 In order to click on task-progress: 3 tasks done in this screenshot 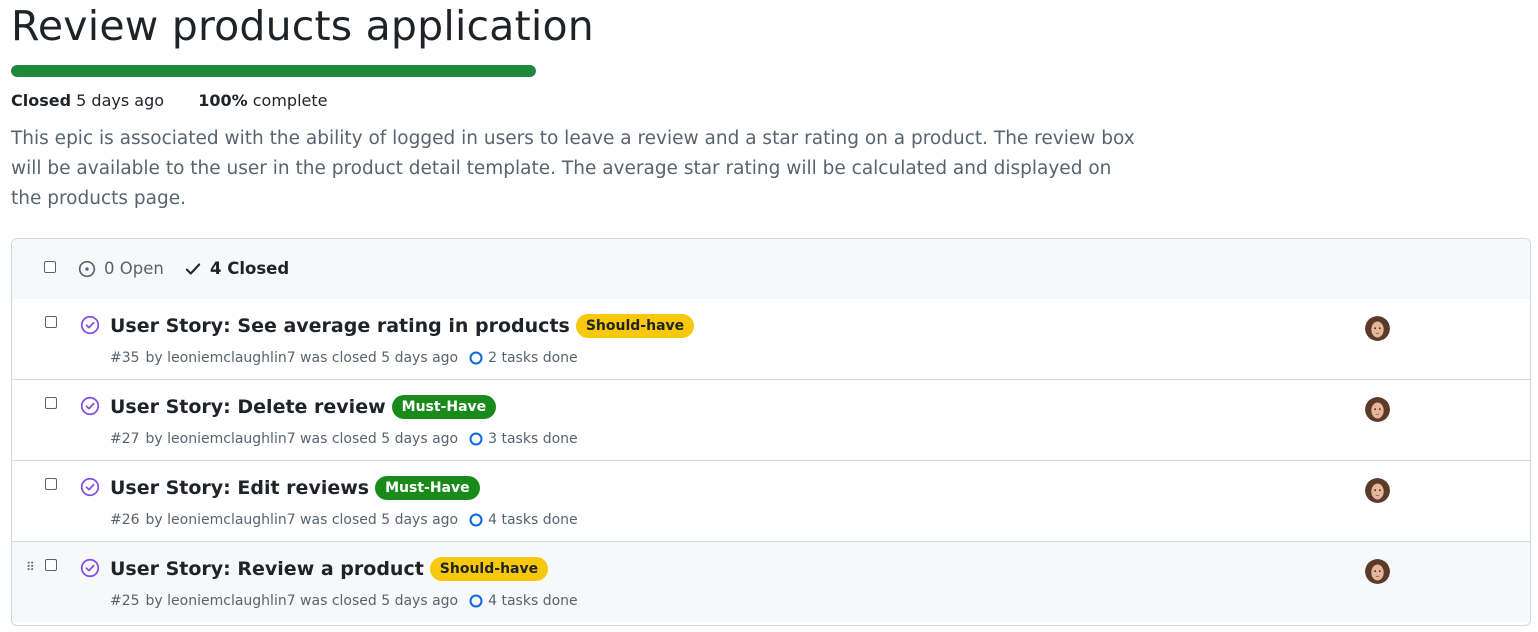, I will do `click(523, 439)`.